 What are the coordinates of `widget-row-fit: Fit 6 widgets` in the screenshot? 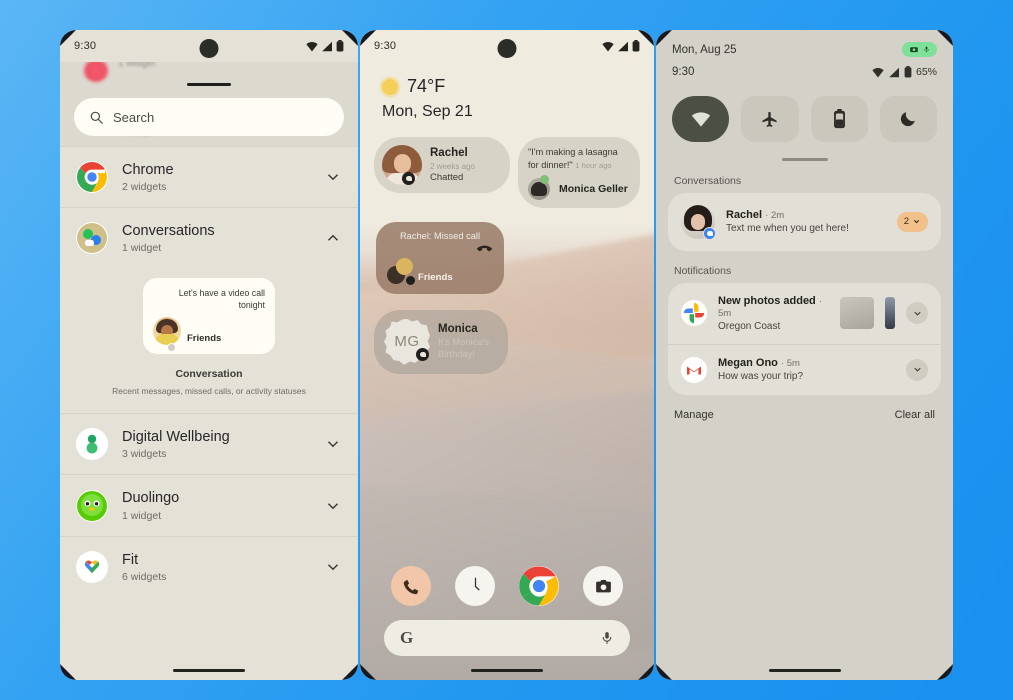 It's located at (209, 566).